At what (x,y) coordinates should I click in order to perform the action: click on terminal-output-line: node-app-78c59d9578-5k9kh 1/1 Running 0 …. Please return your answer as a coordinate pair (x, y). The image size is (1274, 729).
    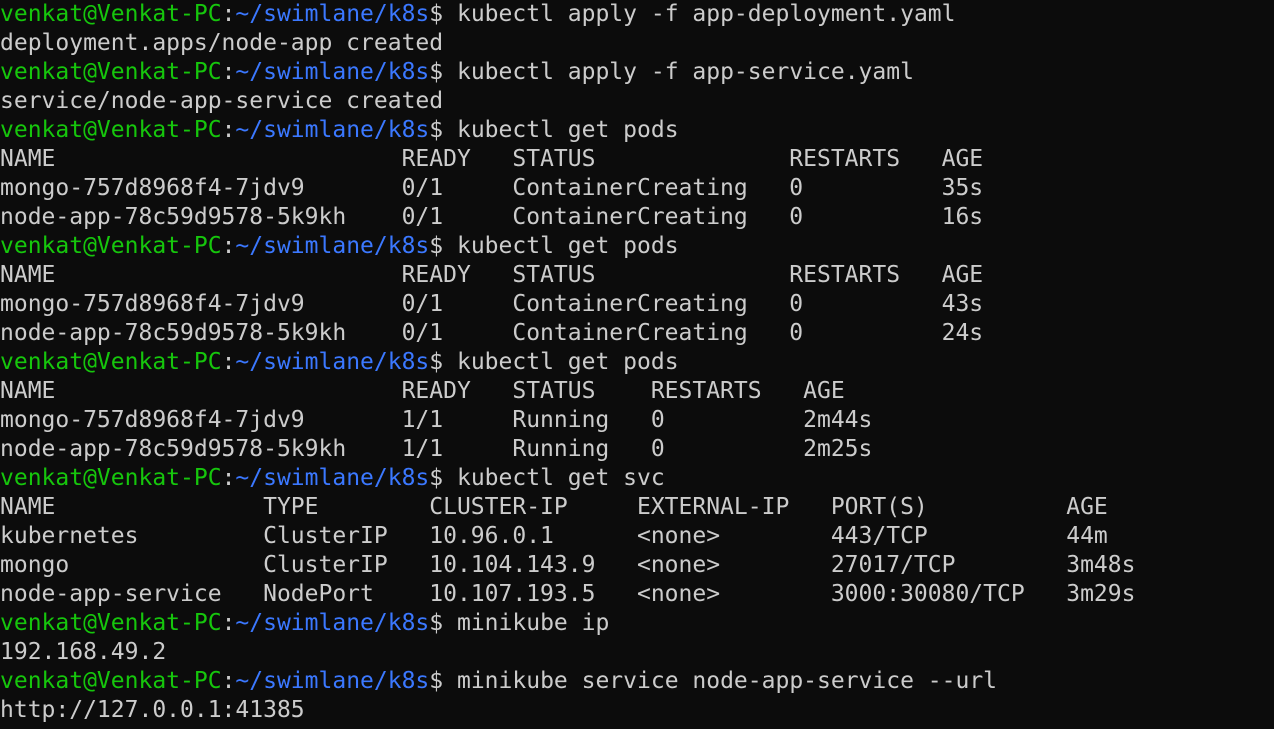
    Looking at the image, I should click on (436, 449).